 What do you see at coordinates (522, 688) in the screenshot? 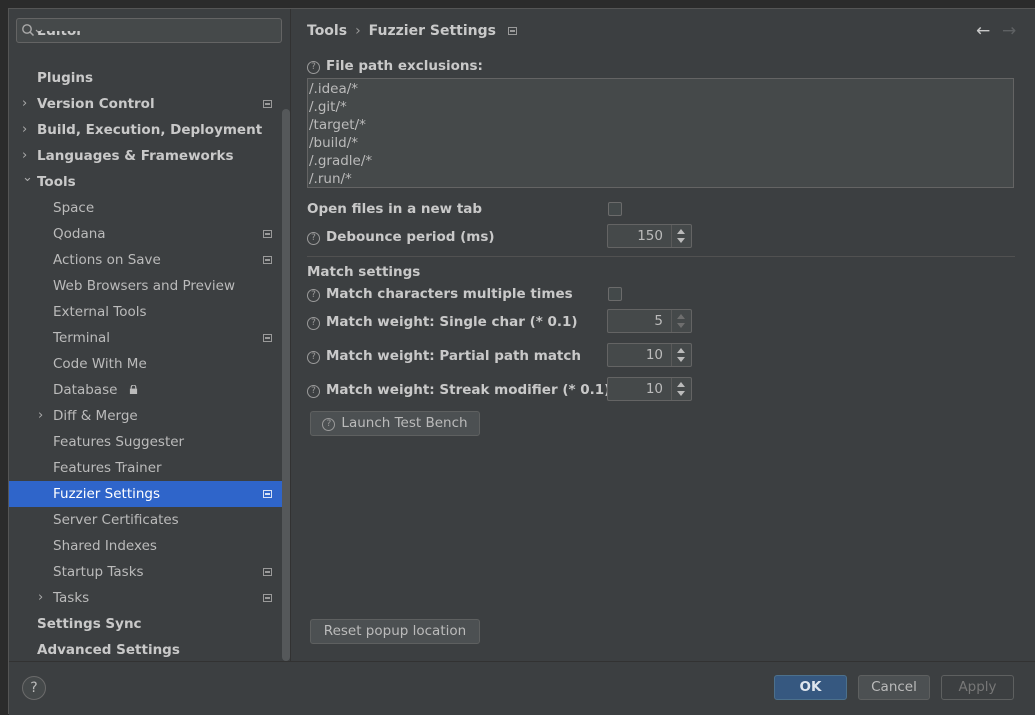
I see `dialog-footer: ? OK Cancel Apply` at bounding box center [522, 688].